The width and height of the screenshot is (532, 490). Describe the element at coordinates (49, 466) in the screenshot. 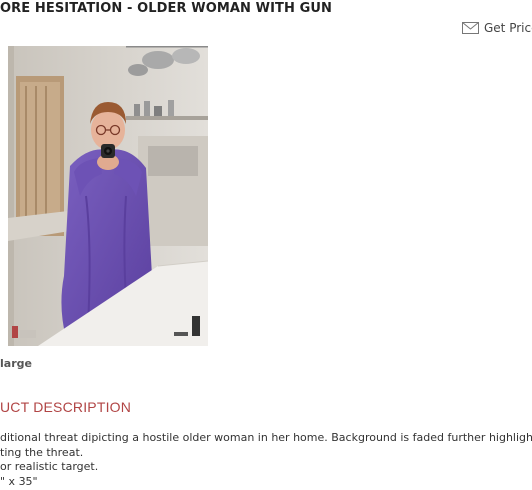

I see `description-line: or realistic target.` at that location.